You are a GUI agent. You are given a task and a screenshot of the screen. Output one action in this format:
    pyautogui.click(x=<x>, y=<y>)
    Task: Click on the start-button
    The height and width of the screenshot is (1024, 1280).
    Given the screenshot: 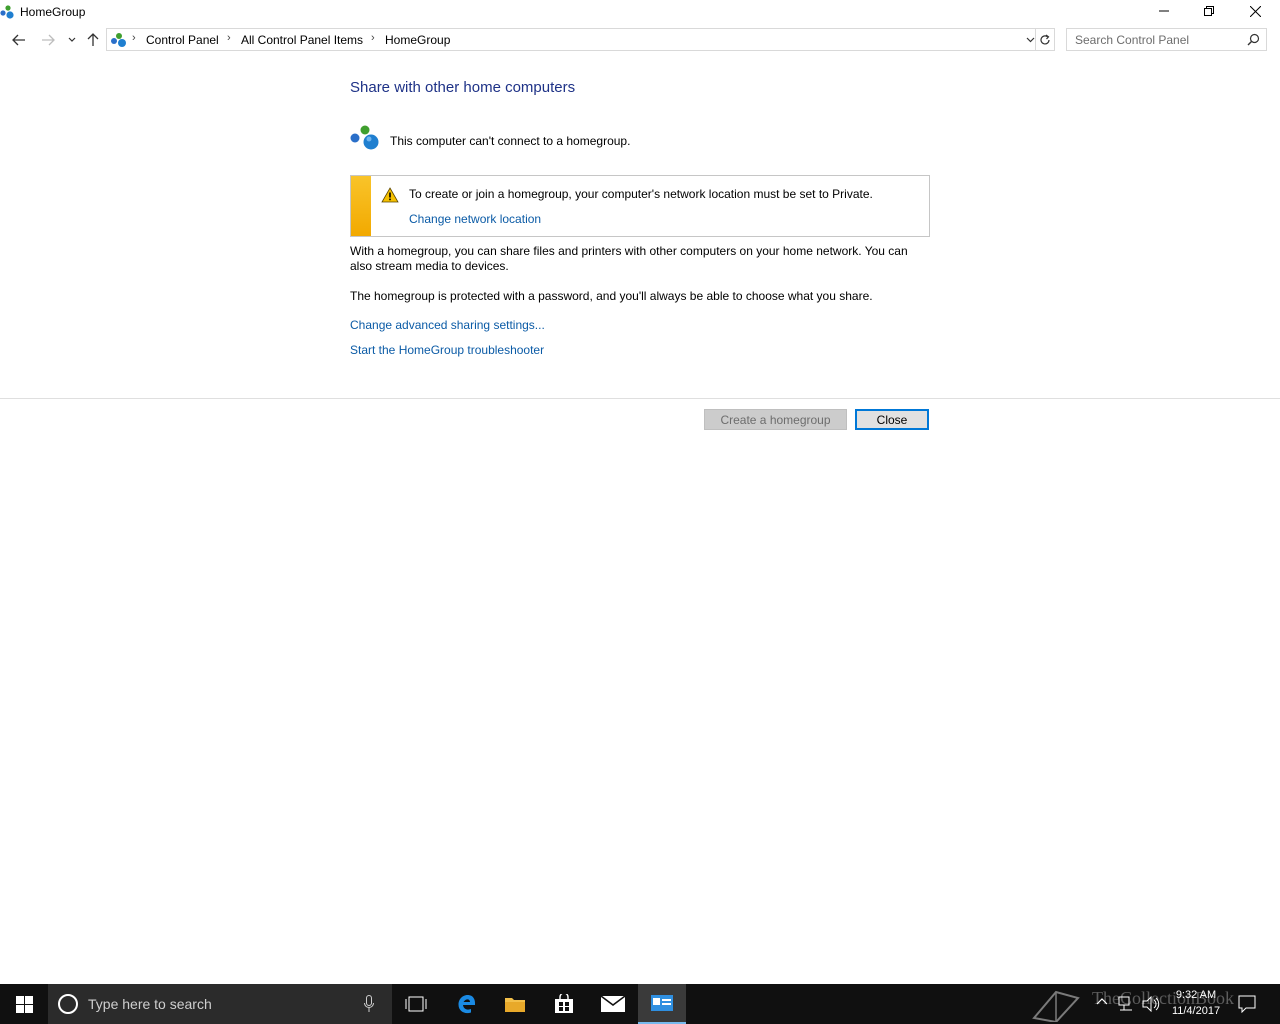 What is the action you would take?
    pyautogui.click(x=24, y=1004)
    